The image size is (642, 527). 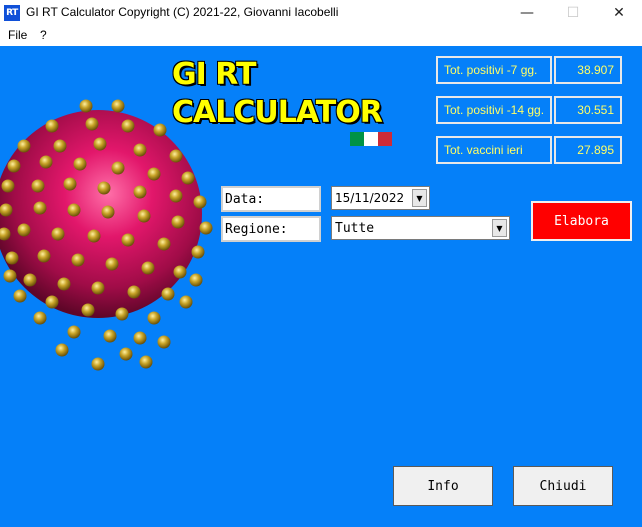 I want to click on date-label: Data:, so click(x=271, y=199).